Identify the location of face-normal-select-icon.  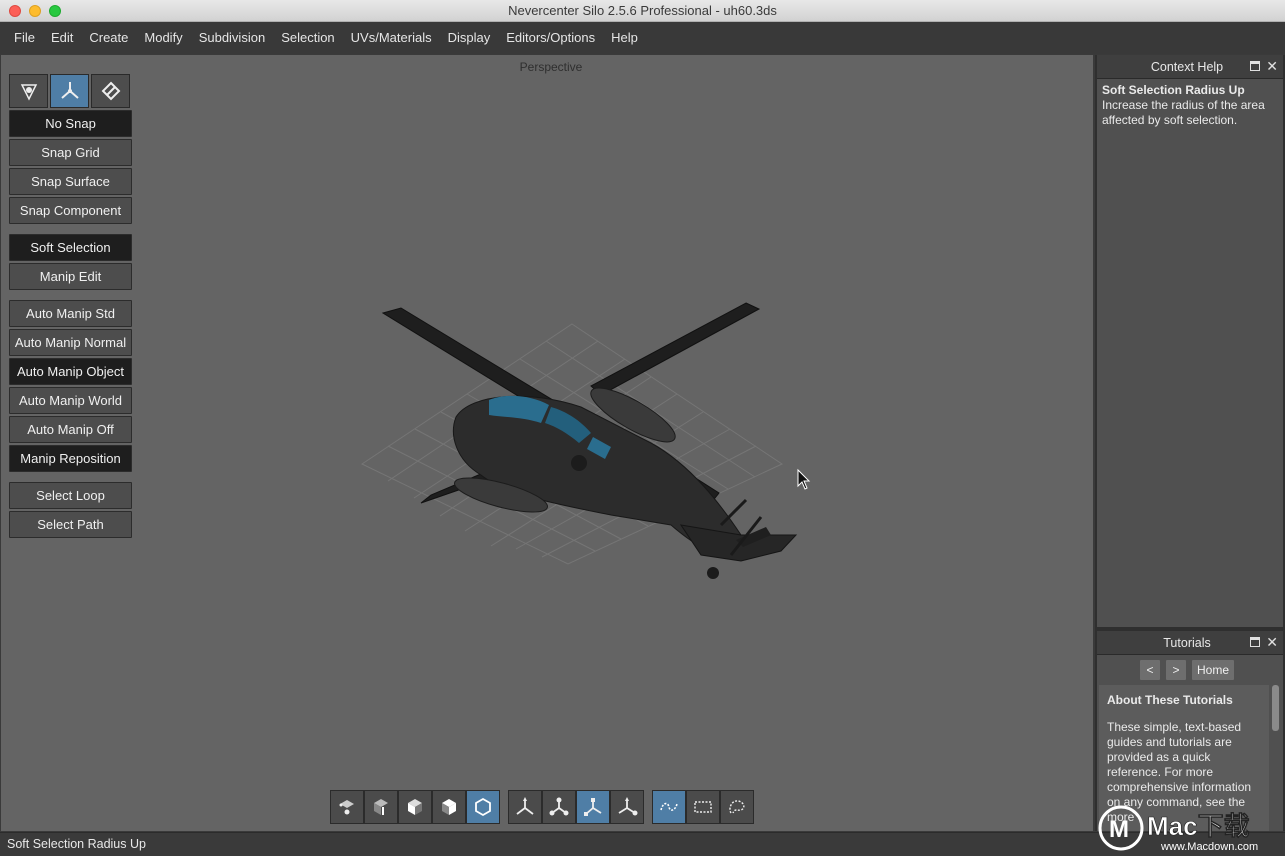
(449, 807).